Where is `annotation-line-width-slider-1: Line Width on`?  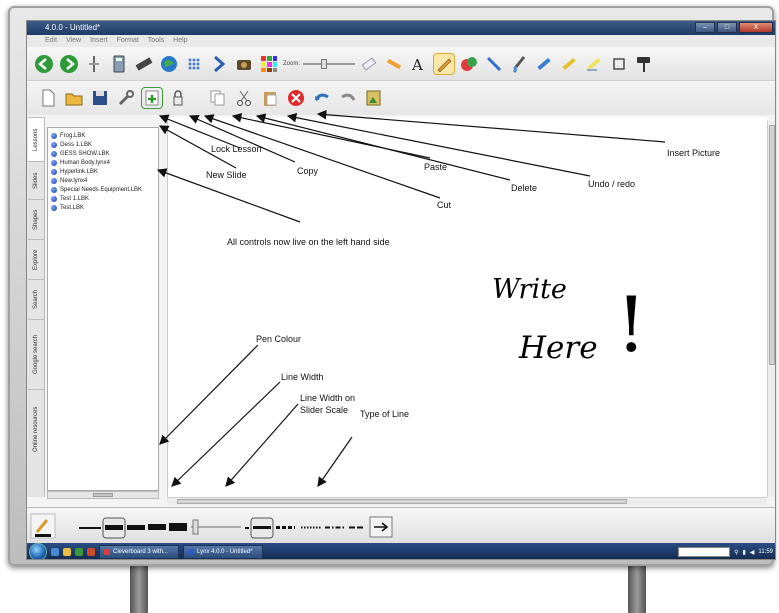 annotation-line-width-slider-1: Line Width on is located at coordinates (328, 398).